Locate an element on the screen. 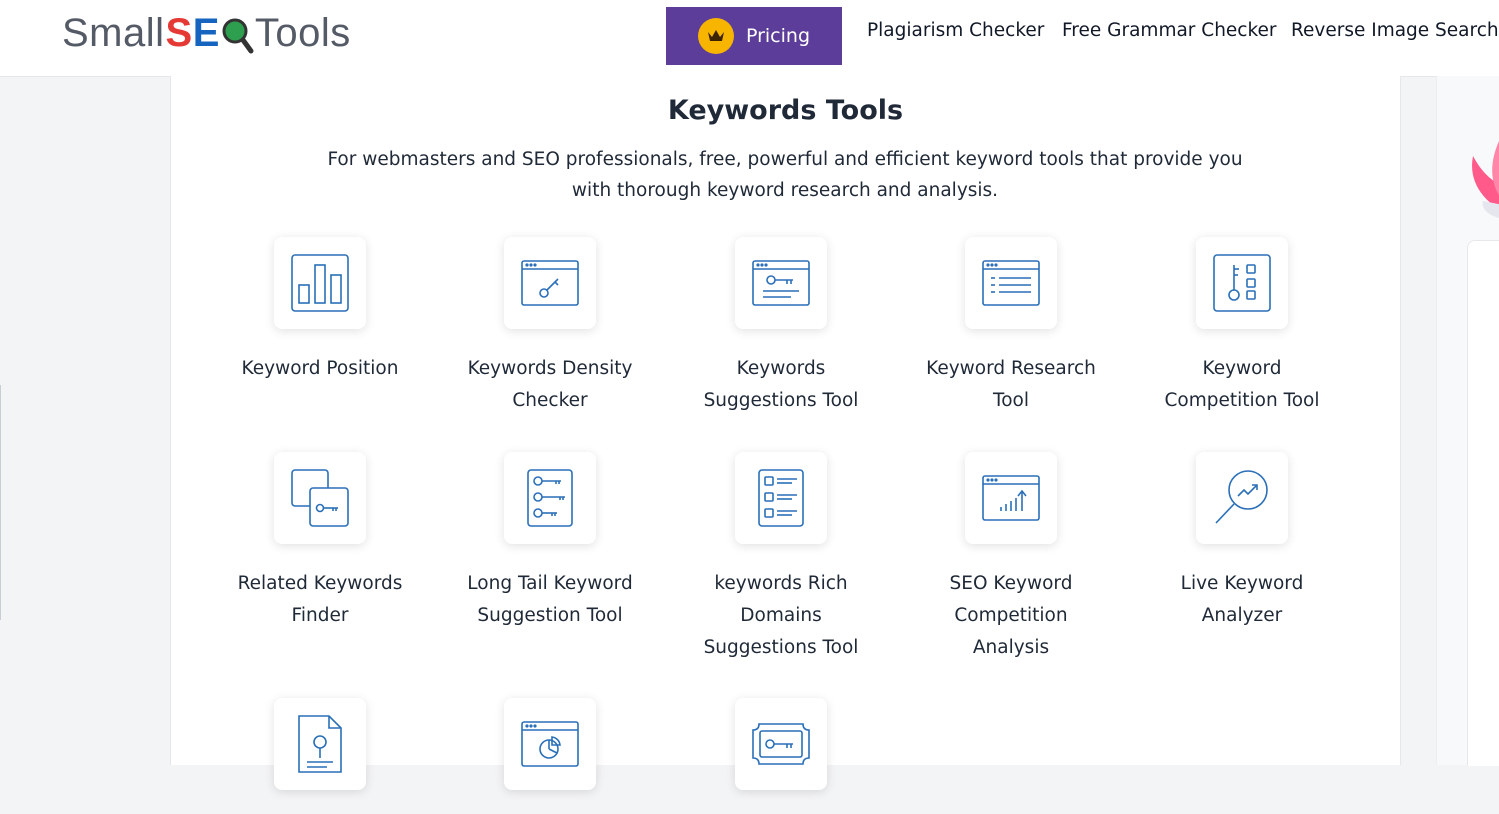 The width and height of the screenshot is (1499, 814). right-sidebar-card is located at coordinates (1483, 503).